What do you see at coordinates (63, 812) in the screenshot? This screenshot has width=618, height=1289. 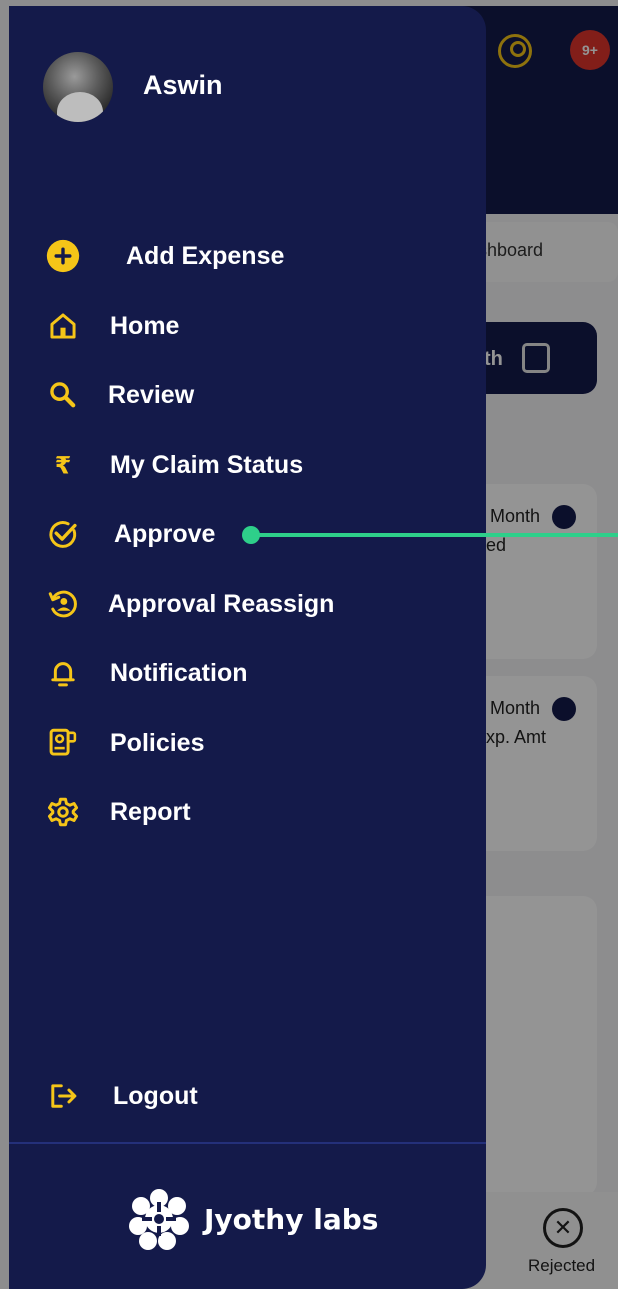 I see `gear-icon` at bounding box center [63, 812].